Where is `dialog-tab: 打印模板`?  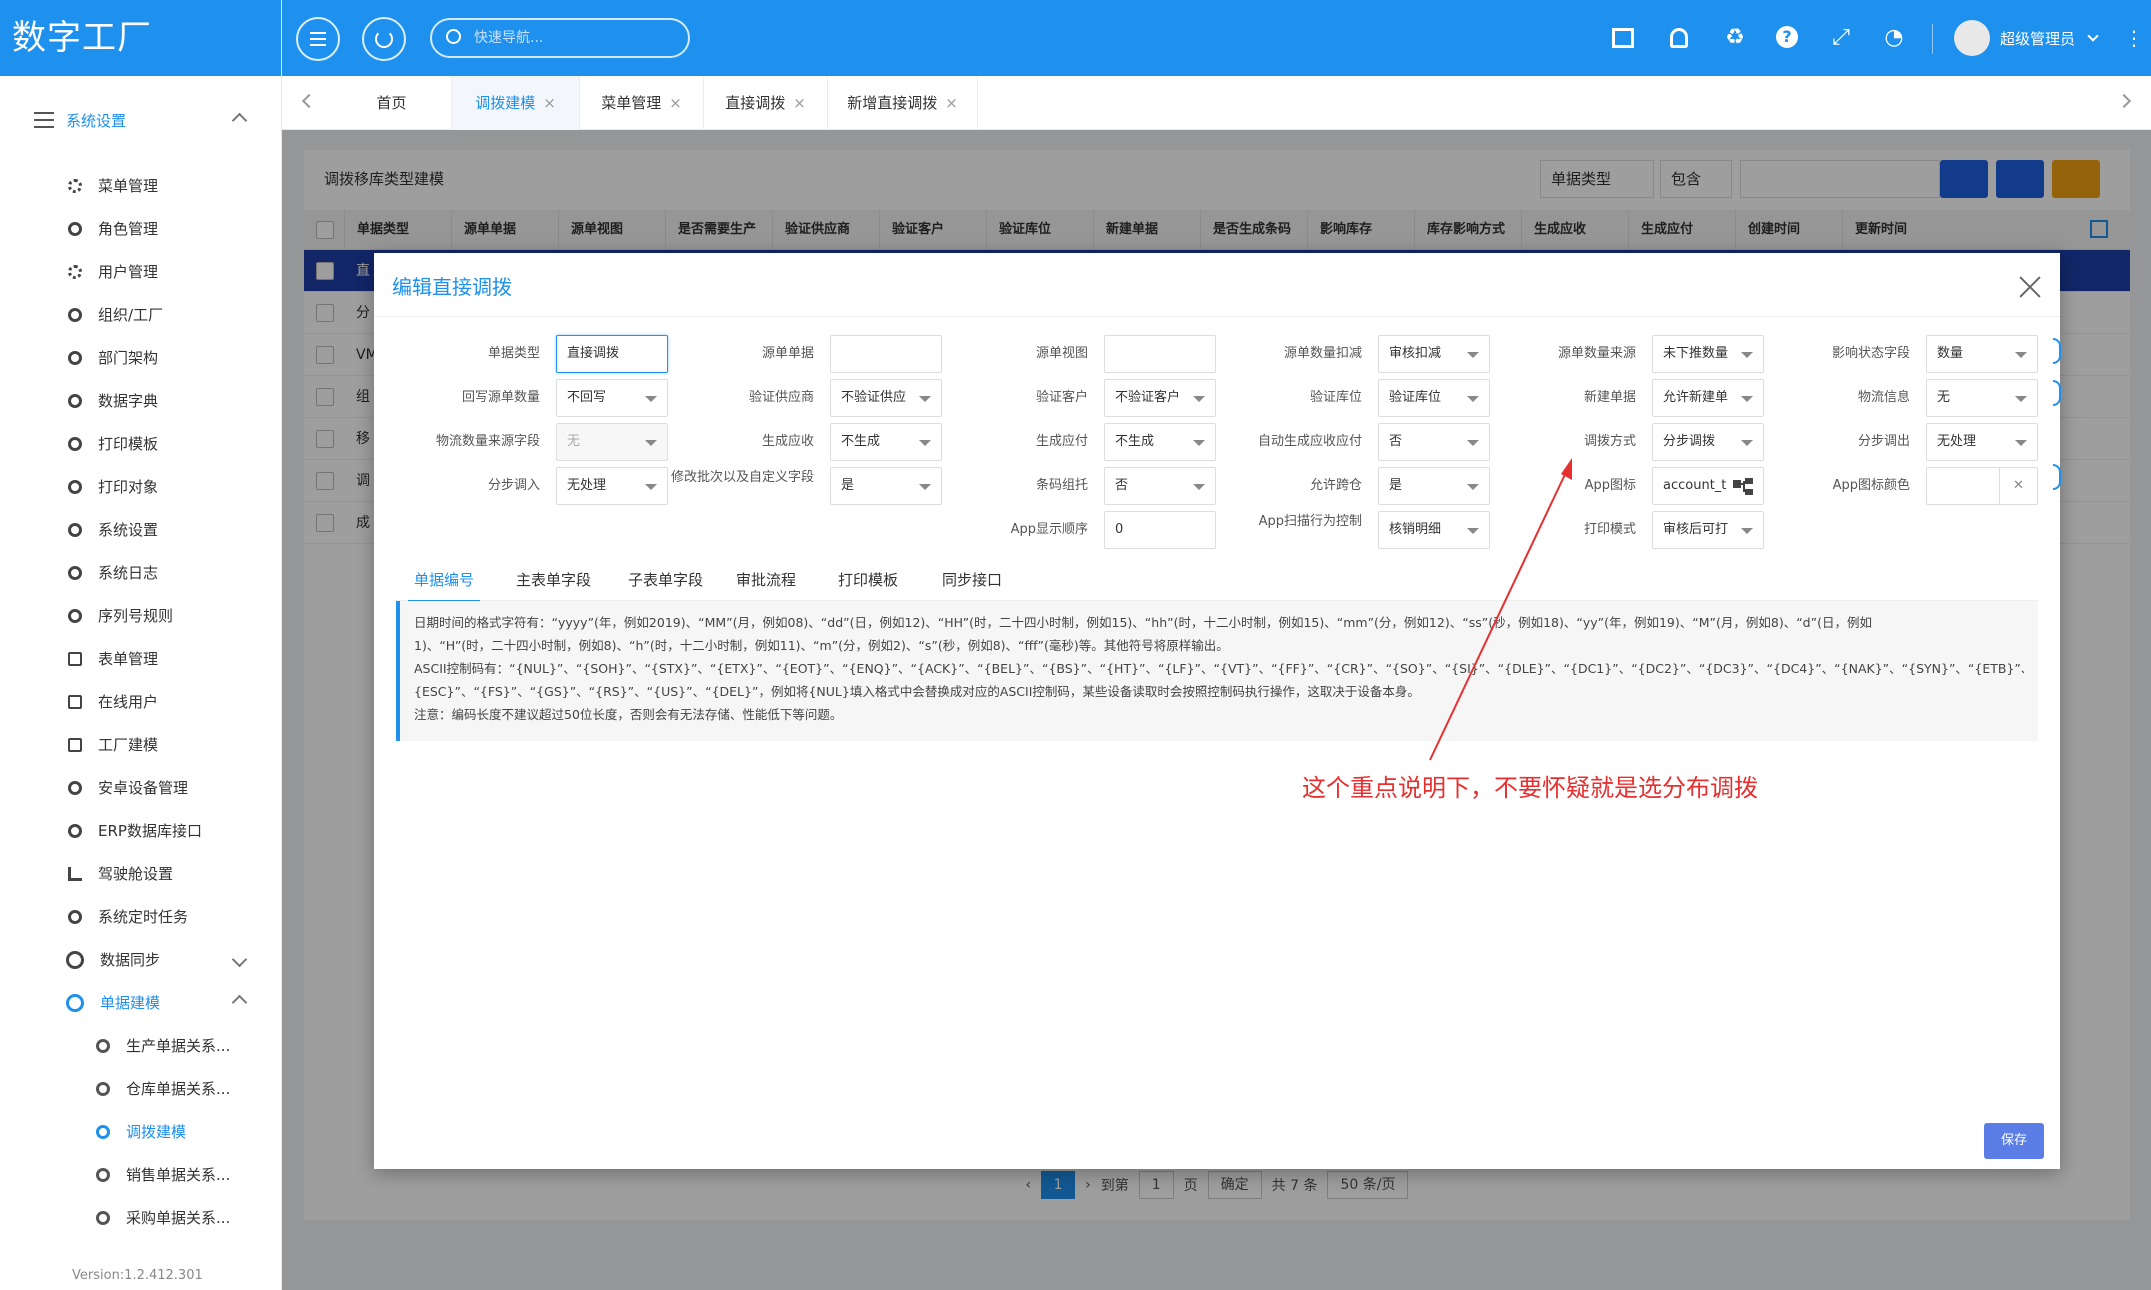
dialog-tab: 打印模板 is located at coordinates (868, 580).